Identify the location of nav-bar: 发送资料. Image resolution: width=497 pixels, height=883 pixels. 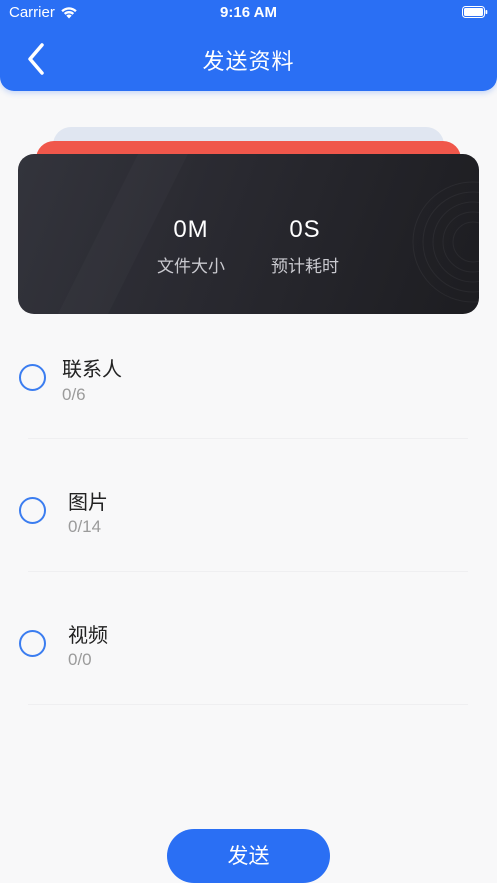
(248, 60).